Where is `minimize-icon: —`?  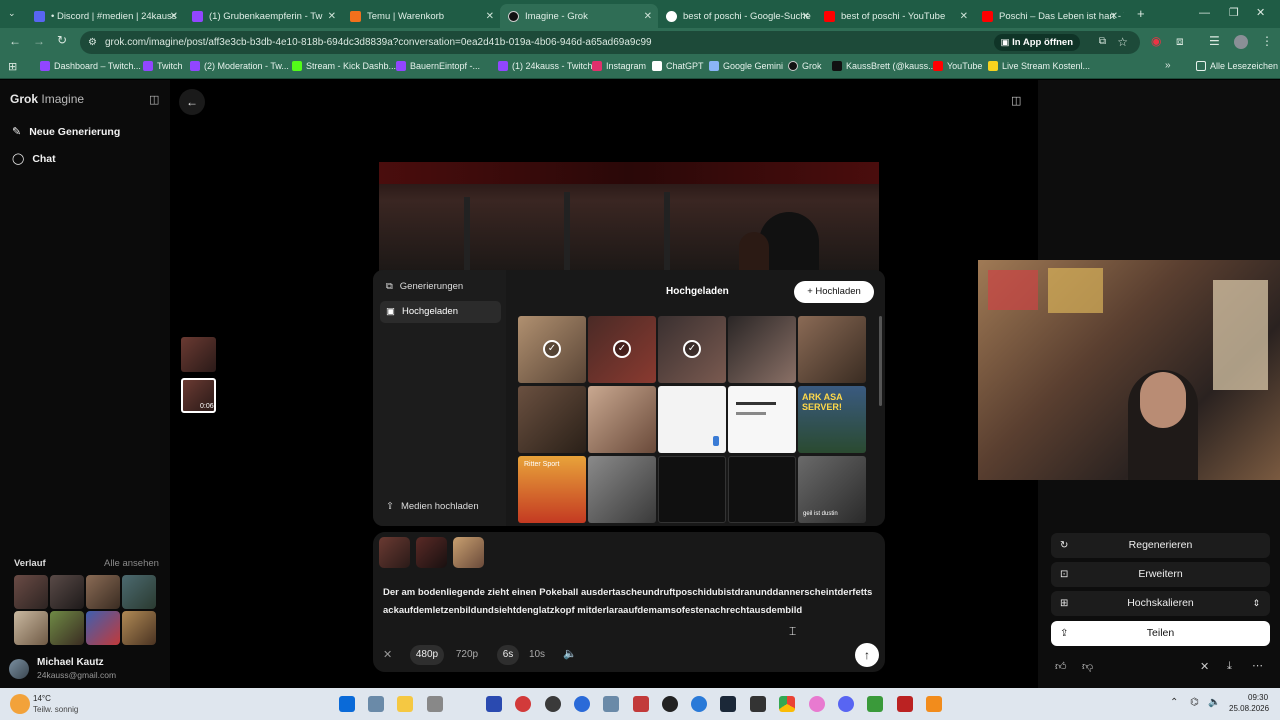 minimize-icon: — is located at coordinates (1204, 13).